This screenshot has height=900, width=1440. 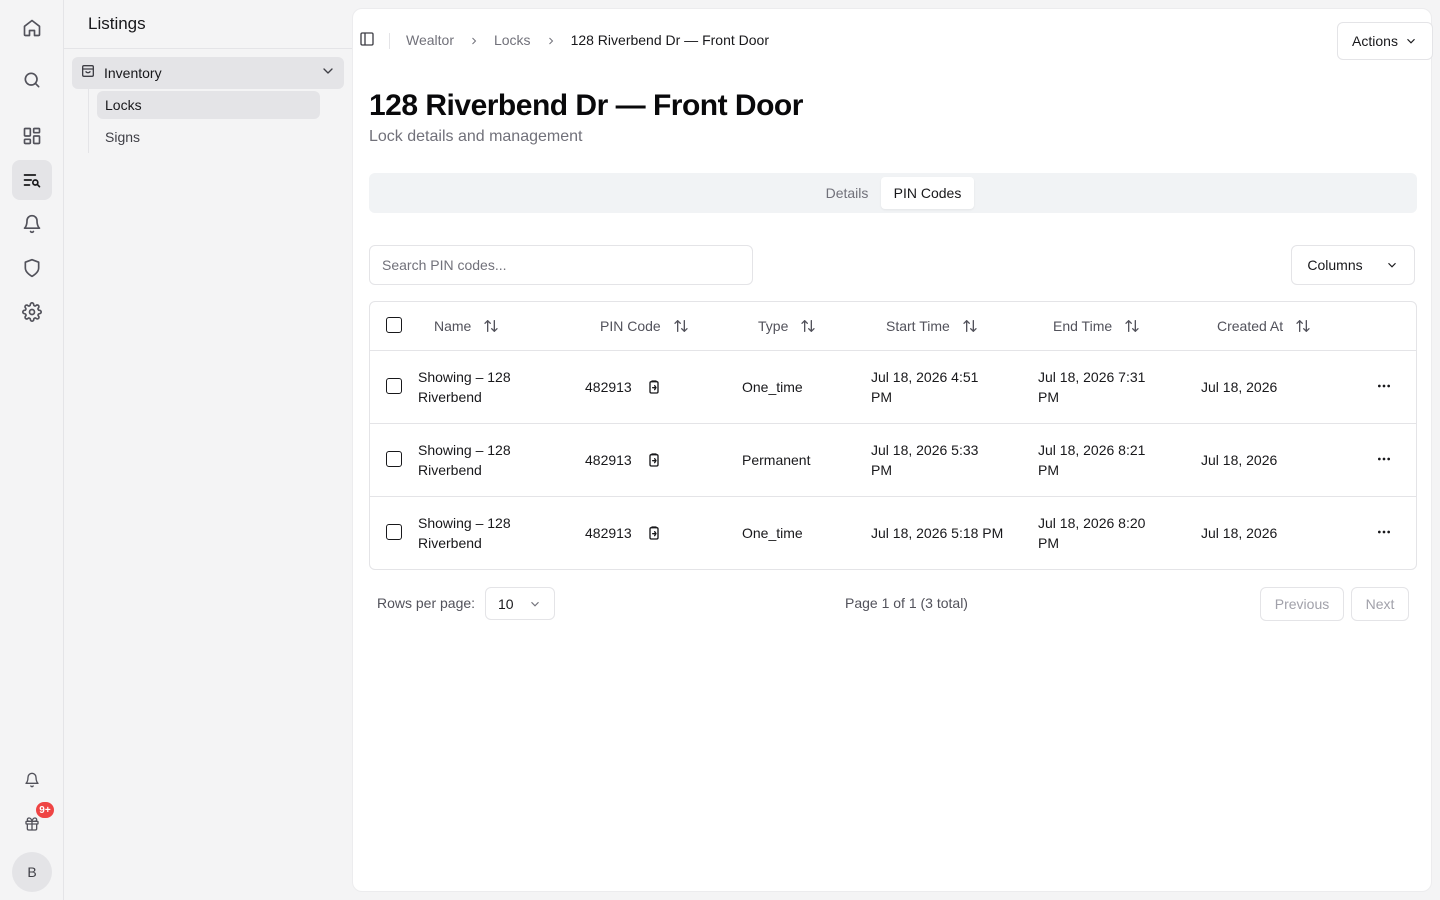 What do you see at coordinates (208, 48) in the screenshot?
I see `sidebar-divider` at bounding box center [208, 48].